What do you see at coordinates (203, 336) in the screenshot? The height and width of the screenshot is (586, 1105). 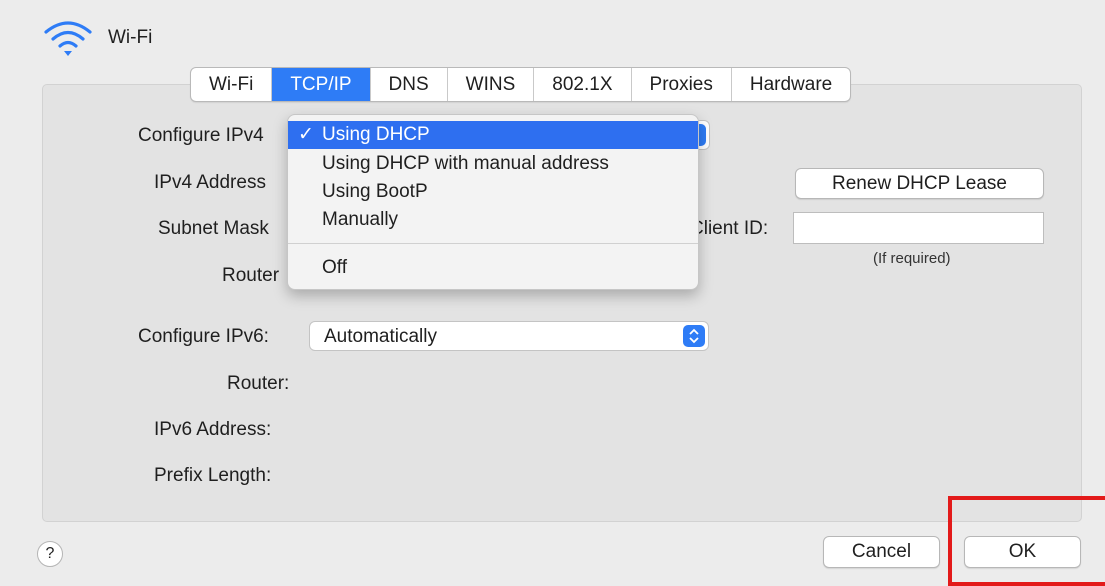 I see `configure-ipv6-label: Configure IPv6:` at bounding box center [203, 336].